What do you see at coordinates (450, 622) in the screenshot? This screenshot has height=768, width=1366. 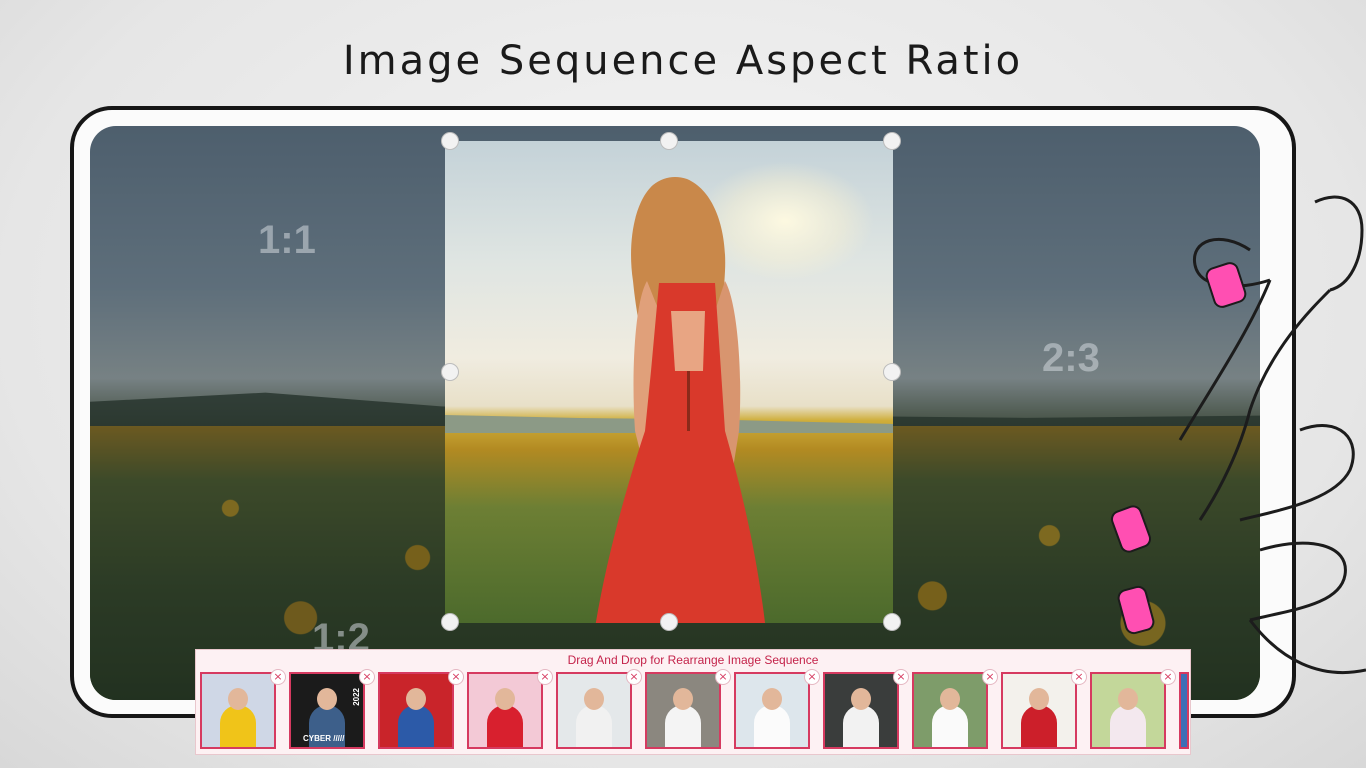 I see `crop-handle-bottom-left` at bounding box center [450, 622].